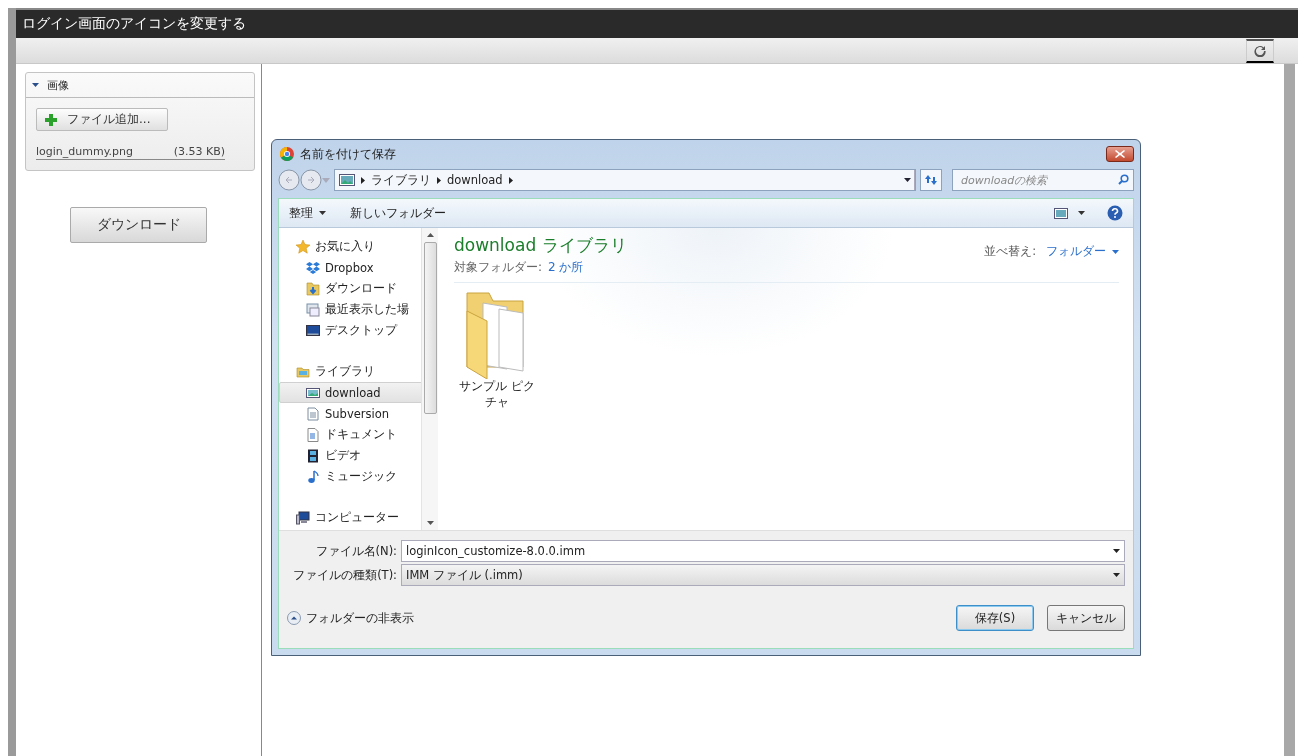  What do you see at coordinates (401, 180) in the screenshot?
I see `breadcrumb-item: ライブラリ` at bounding box center [401, 180].